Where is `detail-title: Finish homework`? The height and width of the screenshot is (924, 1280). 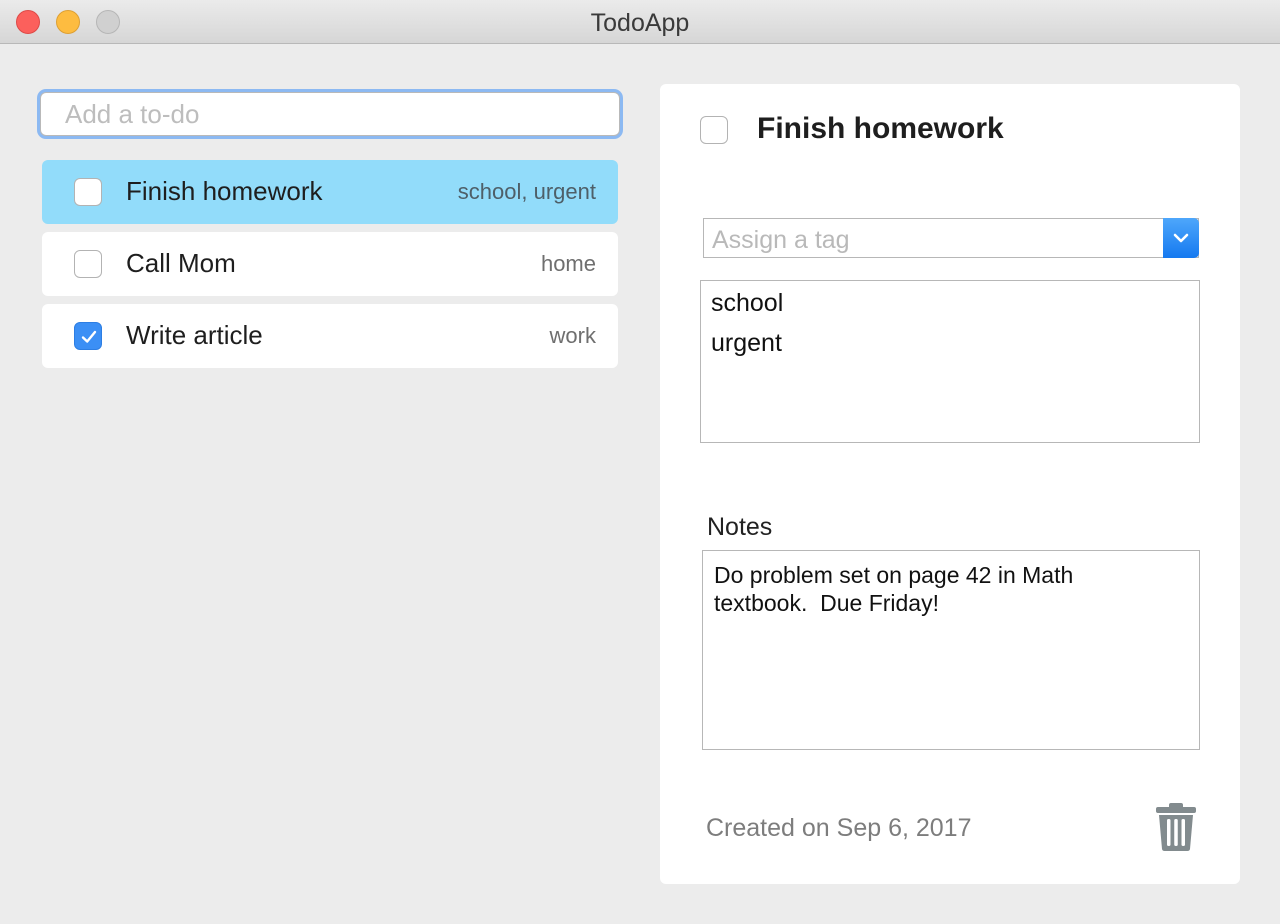 detail-title: Finish homework is located at coordinates (880, 129).